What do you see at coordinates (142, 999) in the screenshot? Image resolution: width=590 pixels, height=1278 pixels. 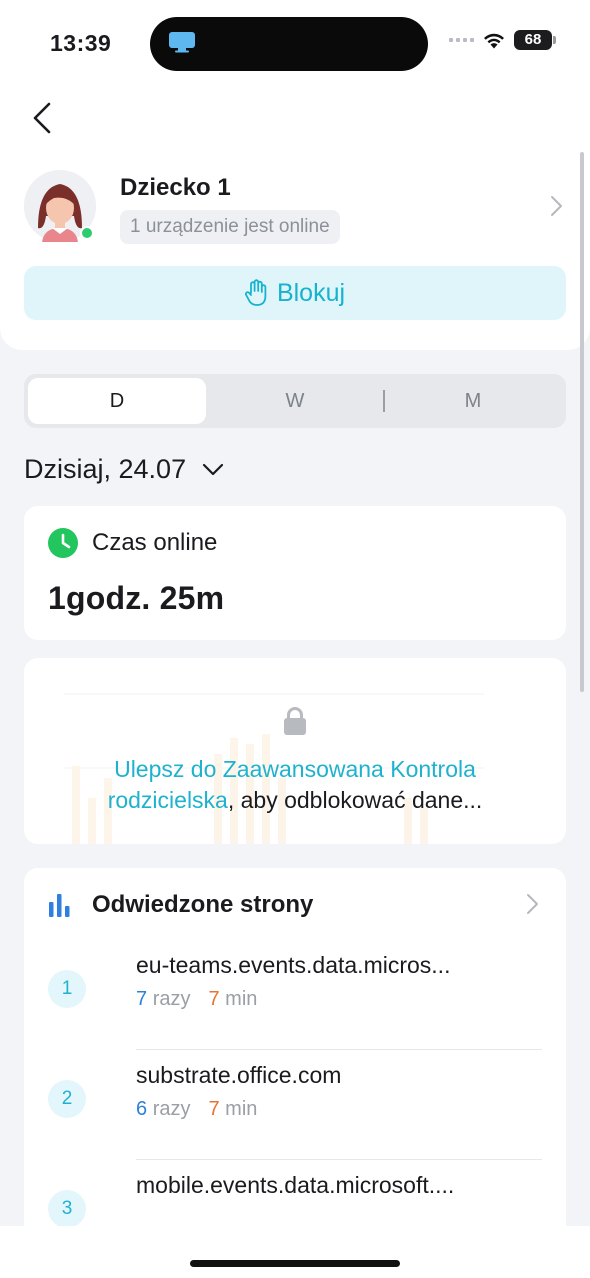 I see `site-visit-count: 7` at bounding box center [142, 999].